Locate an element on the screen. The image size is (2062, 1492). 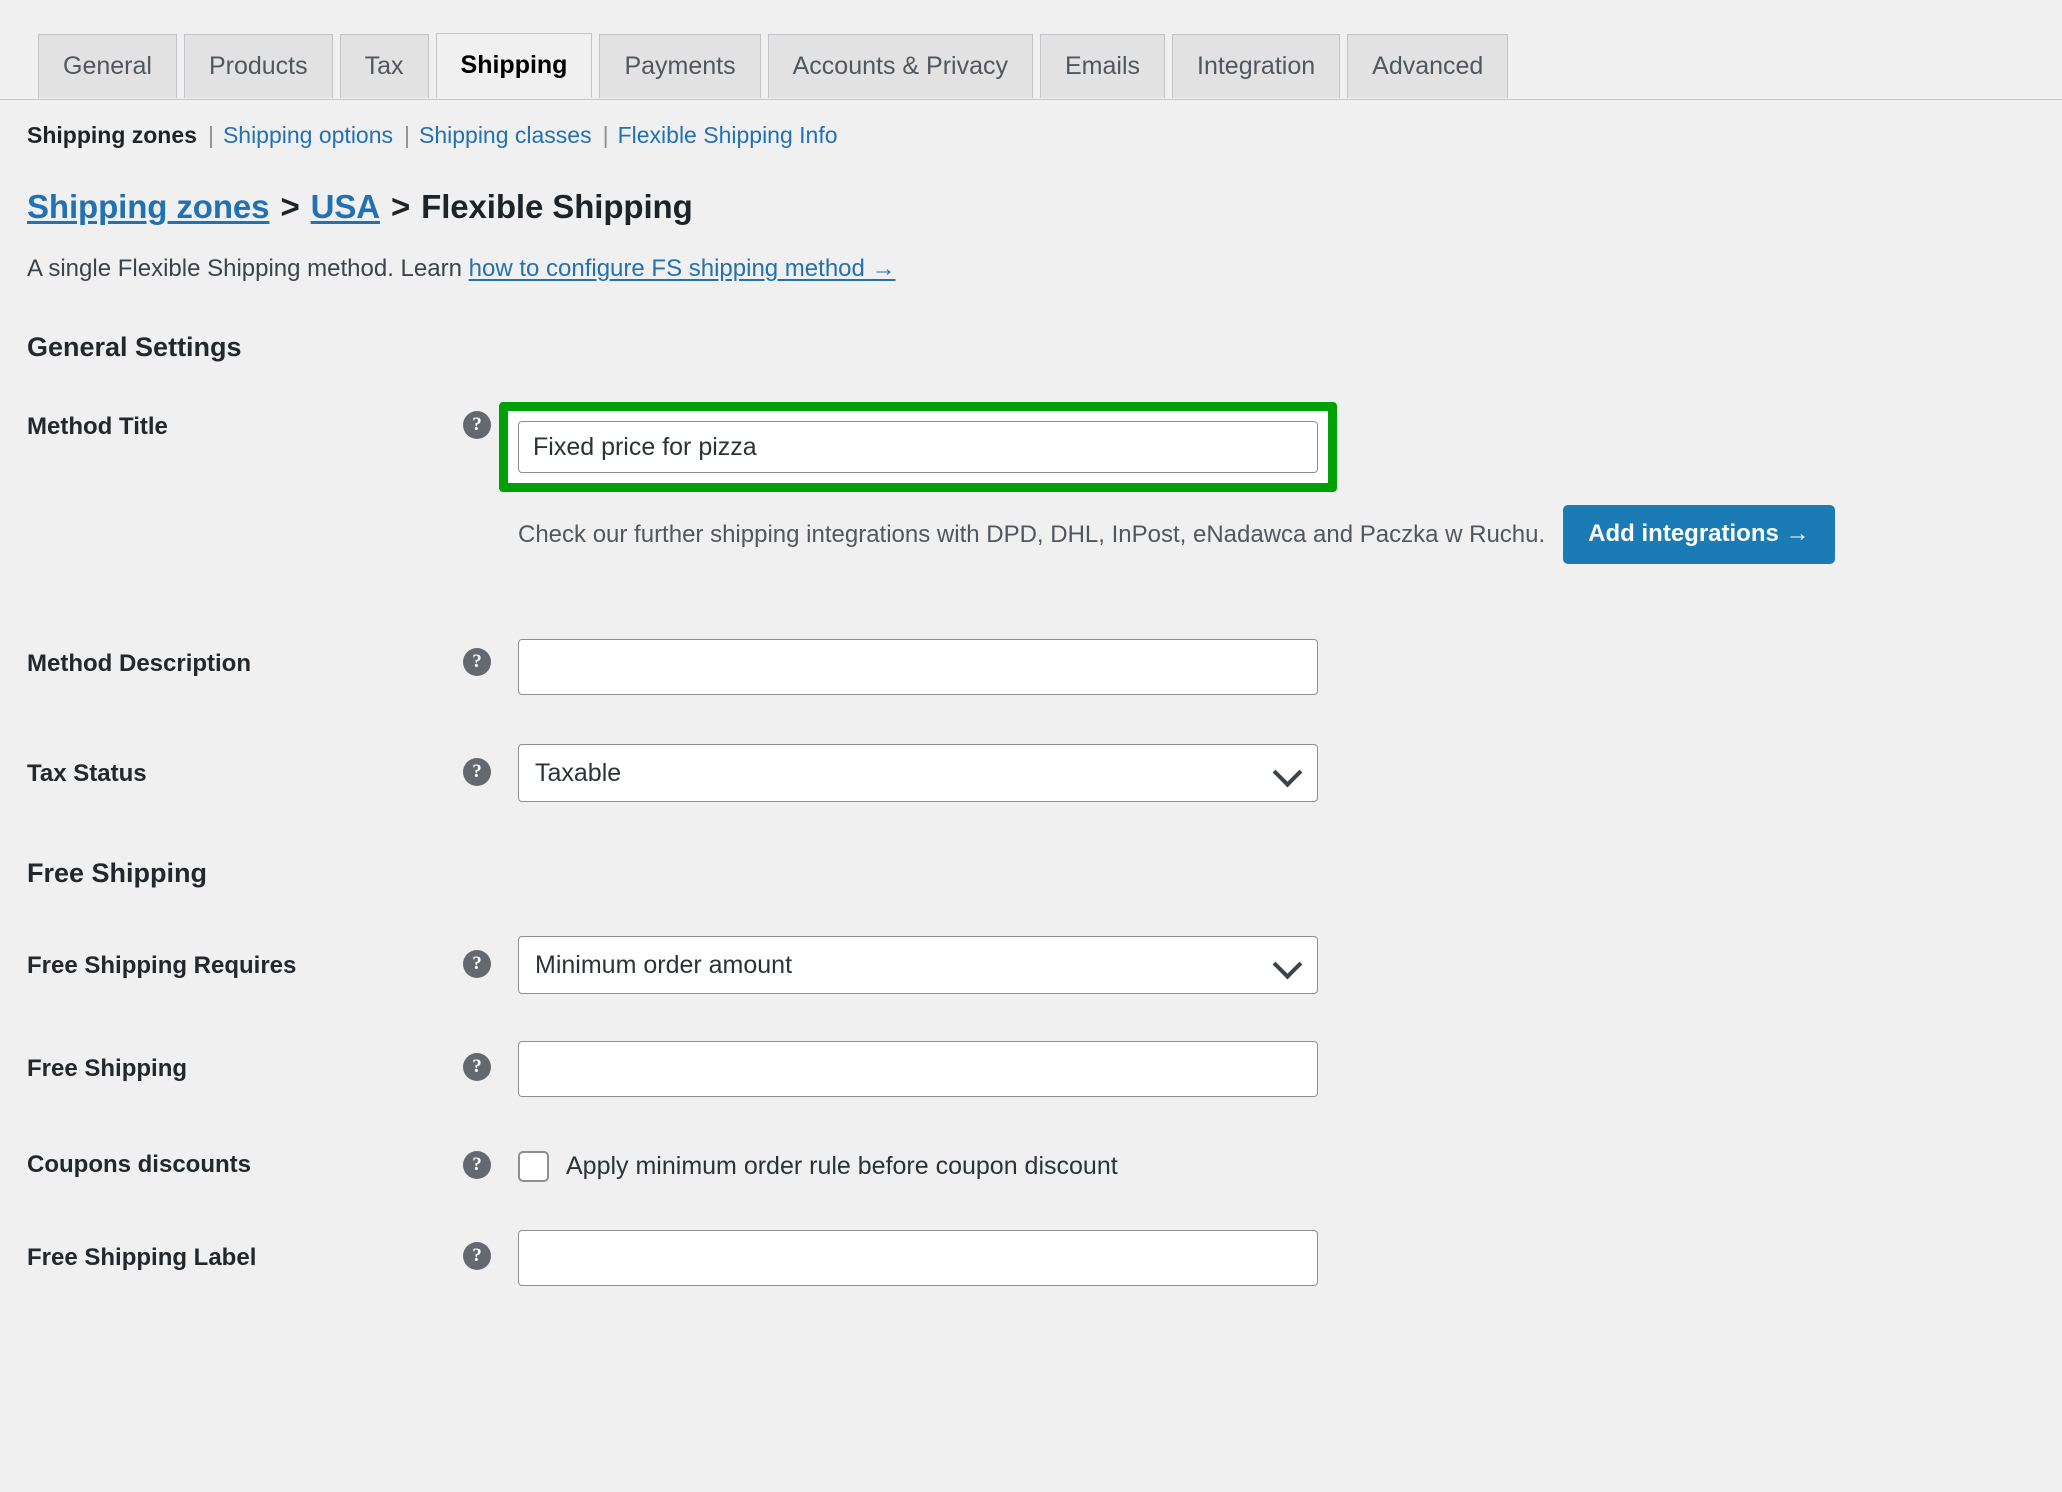
configure-fs-method-link: how to configure FS shipping method → is located at coordinates (682, 268).